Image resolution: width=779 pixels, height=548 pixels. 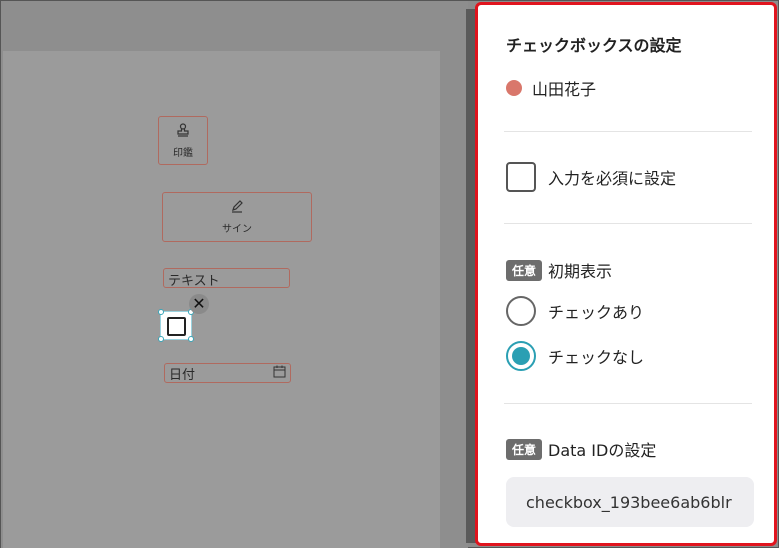 I want to click on required-checkbox, so click(x=521, y=177).